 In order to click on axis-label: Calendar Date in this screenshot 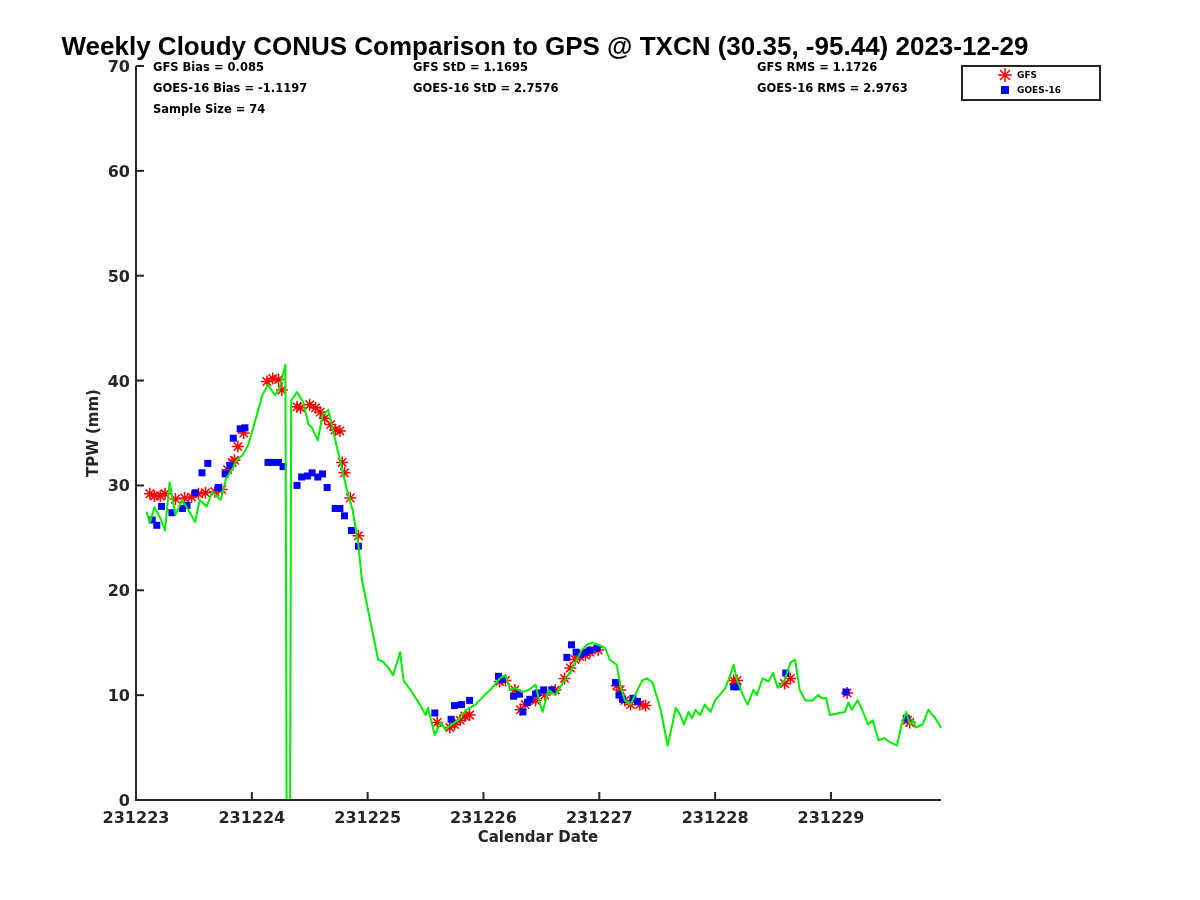, I will do `click(538, 837)`.